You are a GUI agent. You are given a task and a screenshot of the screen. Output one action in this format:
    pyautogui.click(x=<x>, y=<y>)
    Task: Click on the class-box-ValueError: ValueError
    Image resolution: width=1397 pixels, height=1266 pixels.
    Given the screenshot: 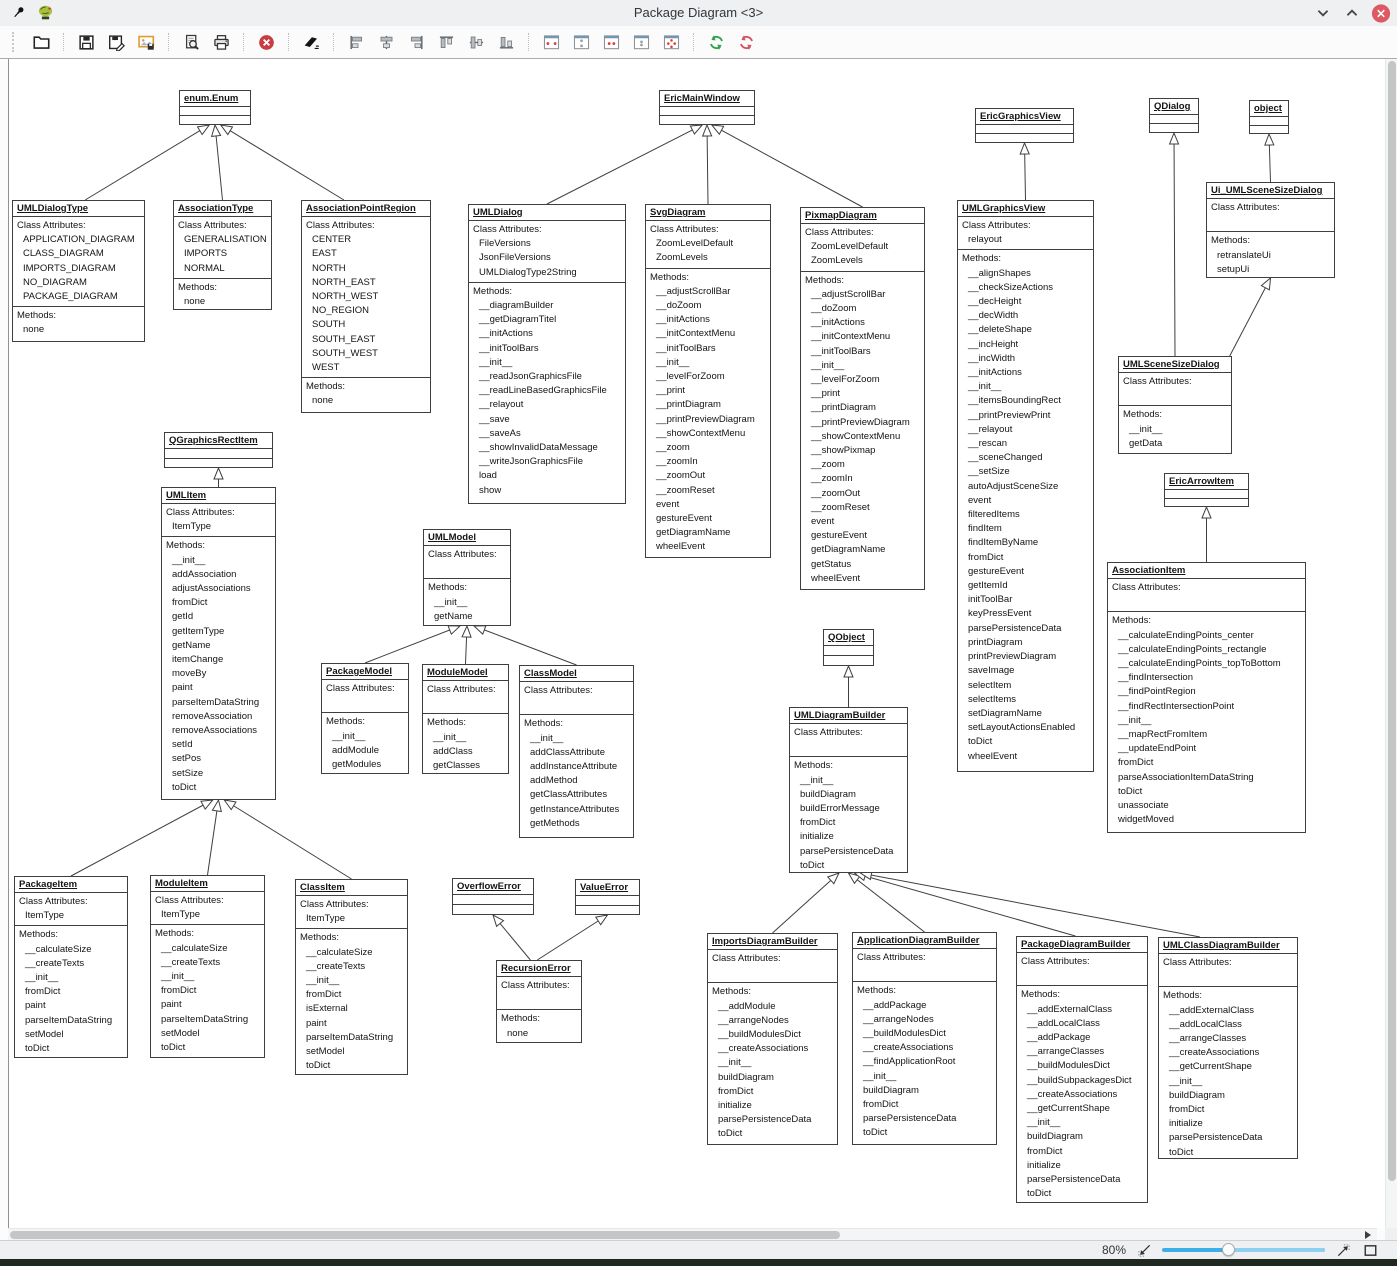 What is the action you would take?
    pyautogui.click(x=607, y=897)
    